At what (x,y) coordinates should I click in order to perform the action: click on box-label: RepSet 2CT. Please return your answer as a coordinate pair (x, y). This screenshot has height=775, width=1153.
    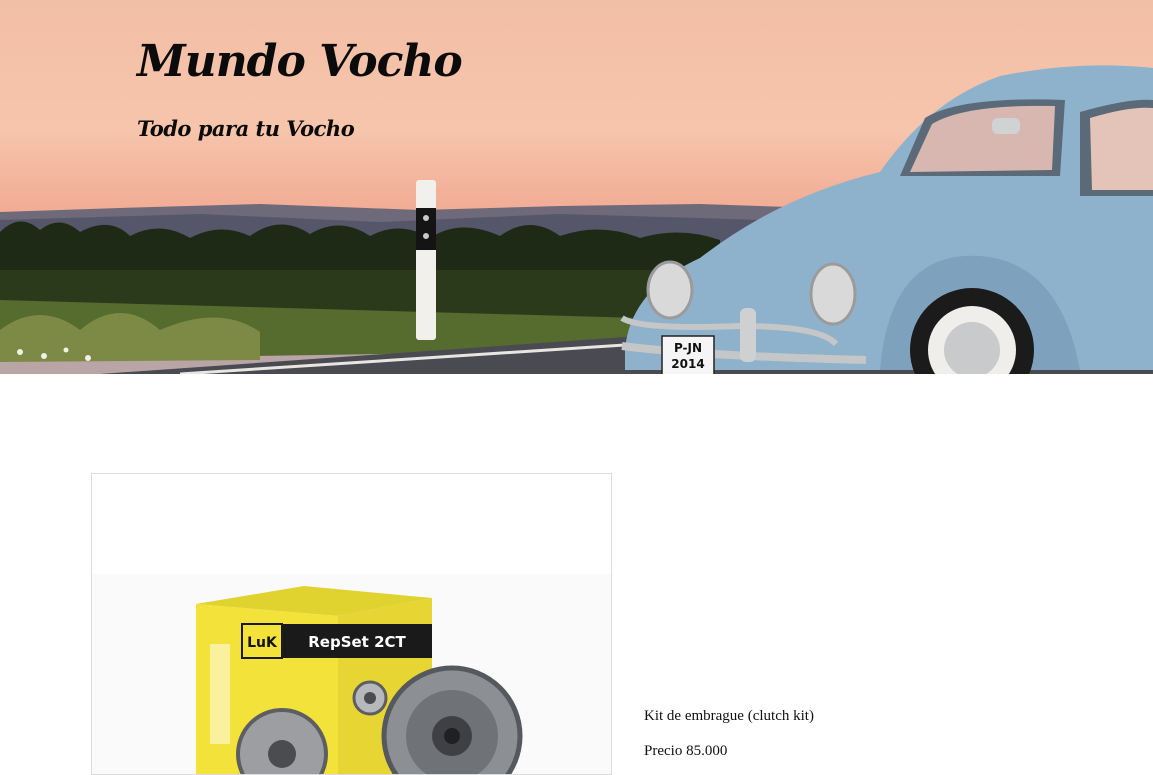
    Looking at the image, I should click on (357, 642).